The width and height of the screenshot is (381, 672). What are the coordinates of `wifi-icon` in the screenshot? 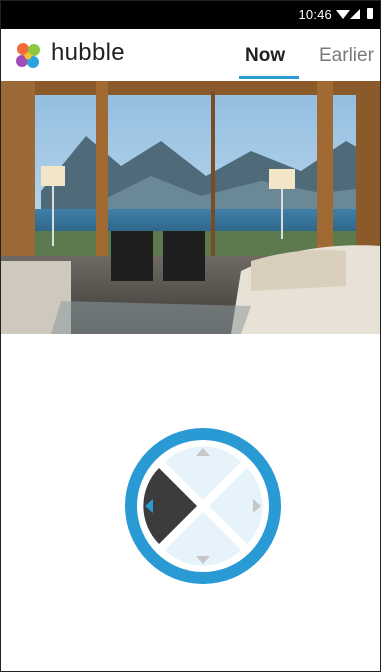 It's located at (343, 14).